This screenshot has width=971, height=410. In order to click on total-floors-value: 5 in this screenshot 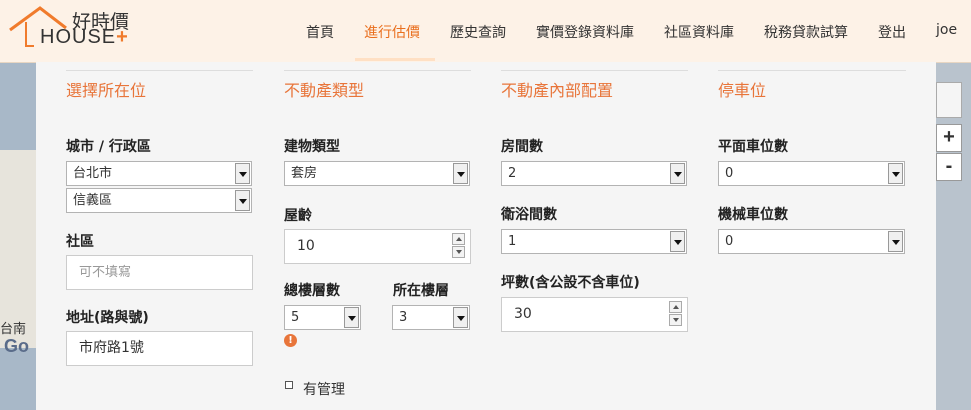, I will do `click(295, 317)`.